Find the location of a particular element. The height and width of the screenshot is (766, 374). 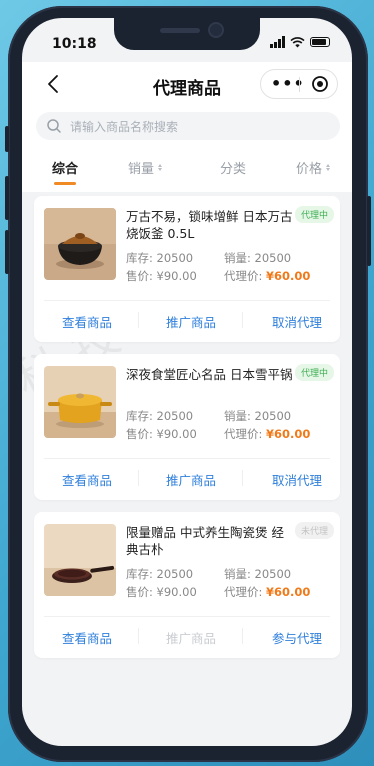

front-camera is located at coordinates (216, 30).